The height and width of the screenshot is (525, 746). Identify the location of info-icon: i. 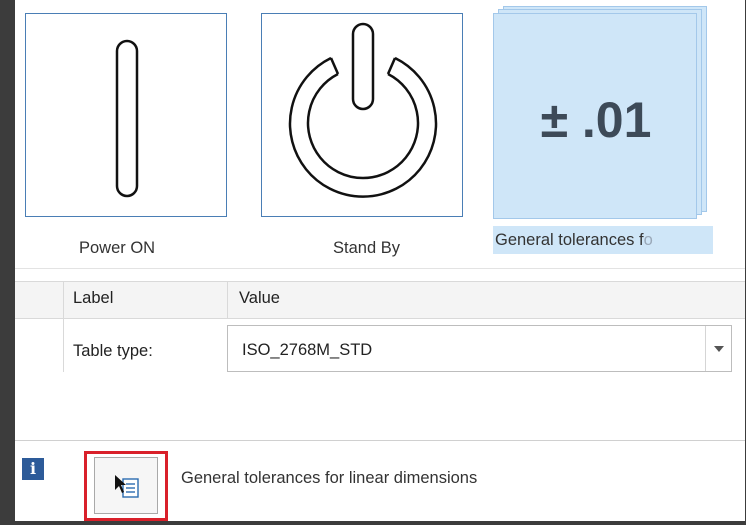
(33, 469).